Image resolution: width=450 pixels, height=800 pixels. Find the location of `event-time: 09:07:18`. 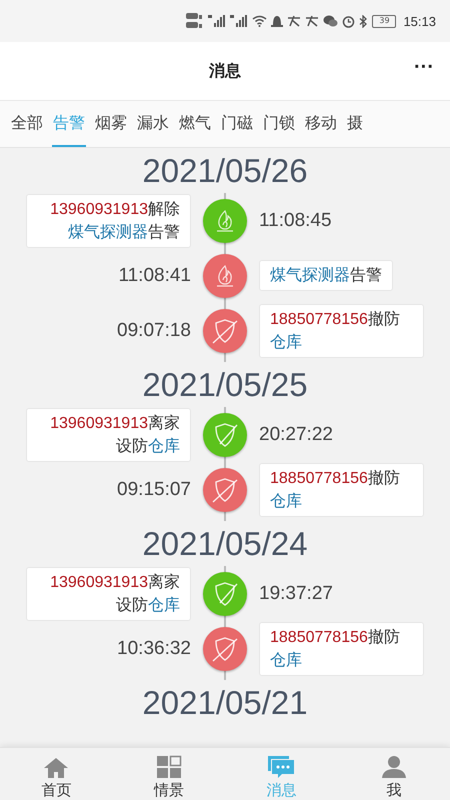

event-time: 09:07:18 is located at coordinates (154, 331).